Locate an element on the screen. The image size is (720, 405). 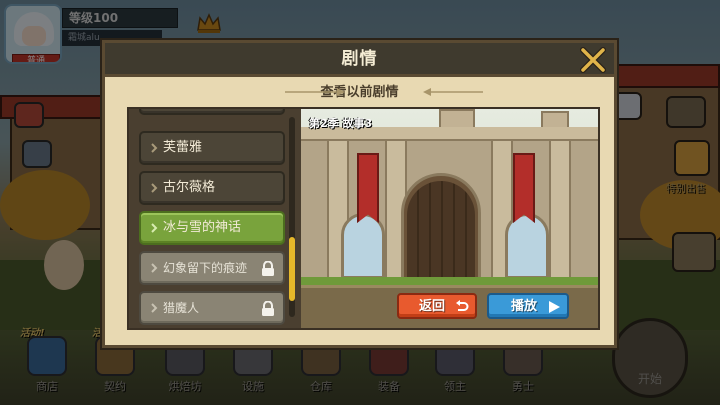
story-item-ice-snow-myth: 冰与雪的神话 is located at coordinates (212, 228).